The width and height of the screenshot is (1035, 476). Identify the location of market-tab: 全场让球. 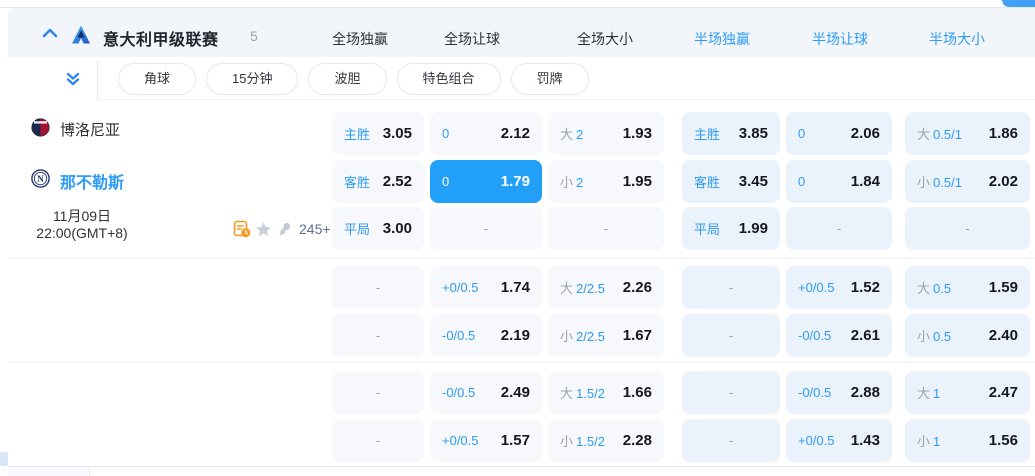
(472, 39).